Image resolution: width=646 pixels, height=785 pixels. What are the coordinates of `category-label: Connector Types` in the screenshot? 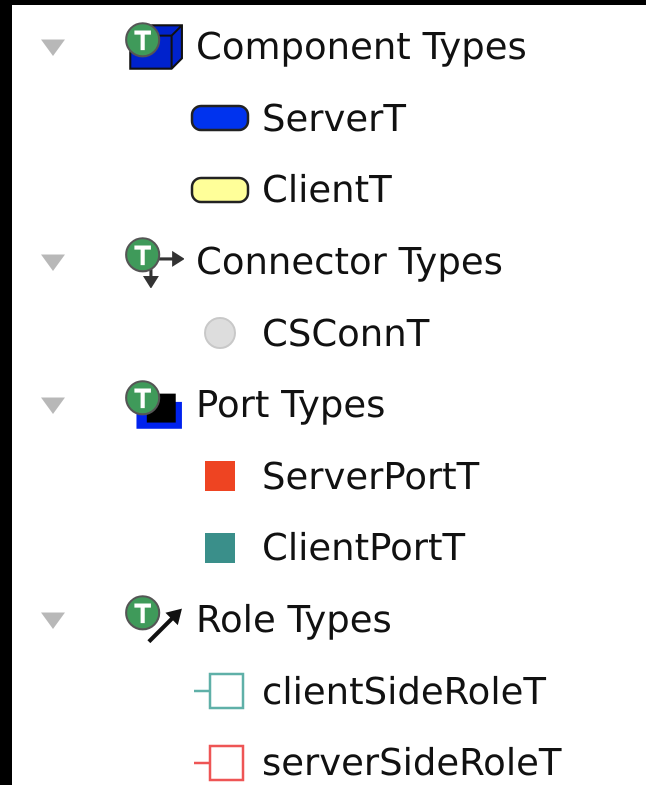 It's located at (349, 262).